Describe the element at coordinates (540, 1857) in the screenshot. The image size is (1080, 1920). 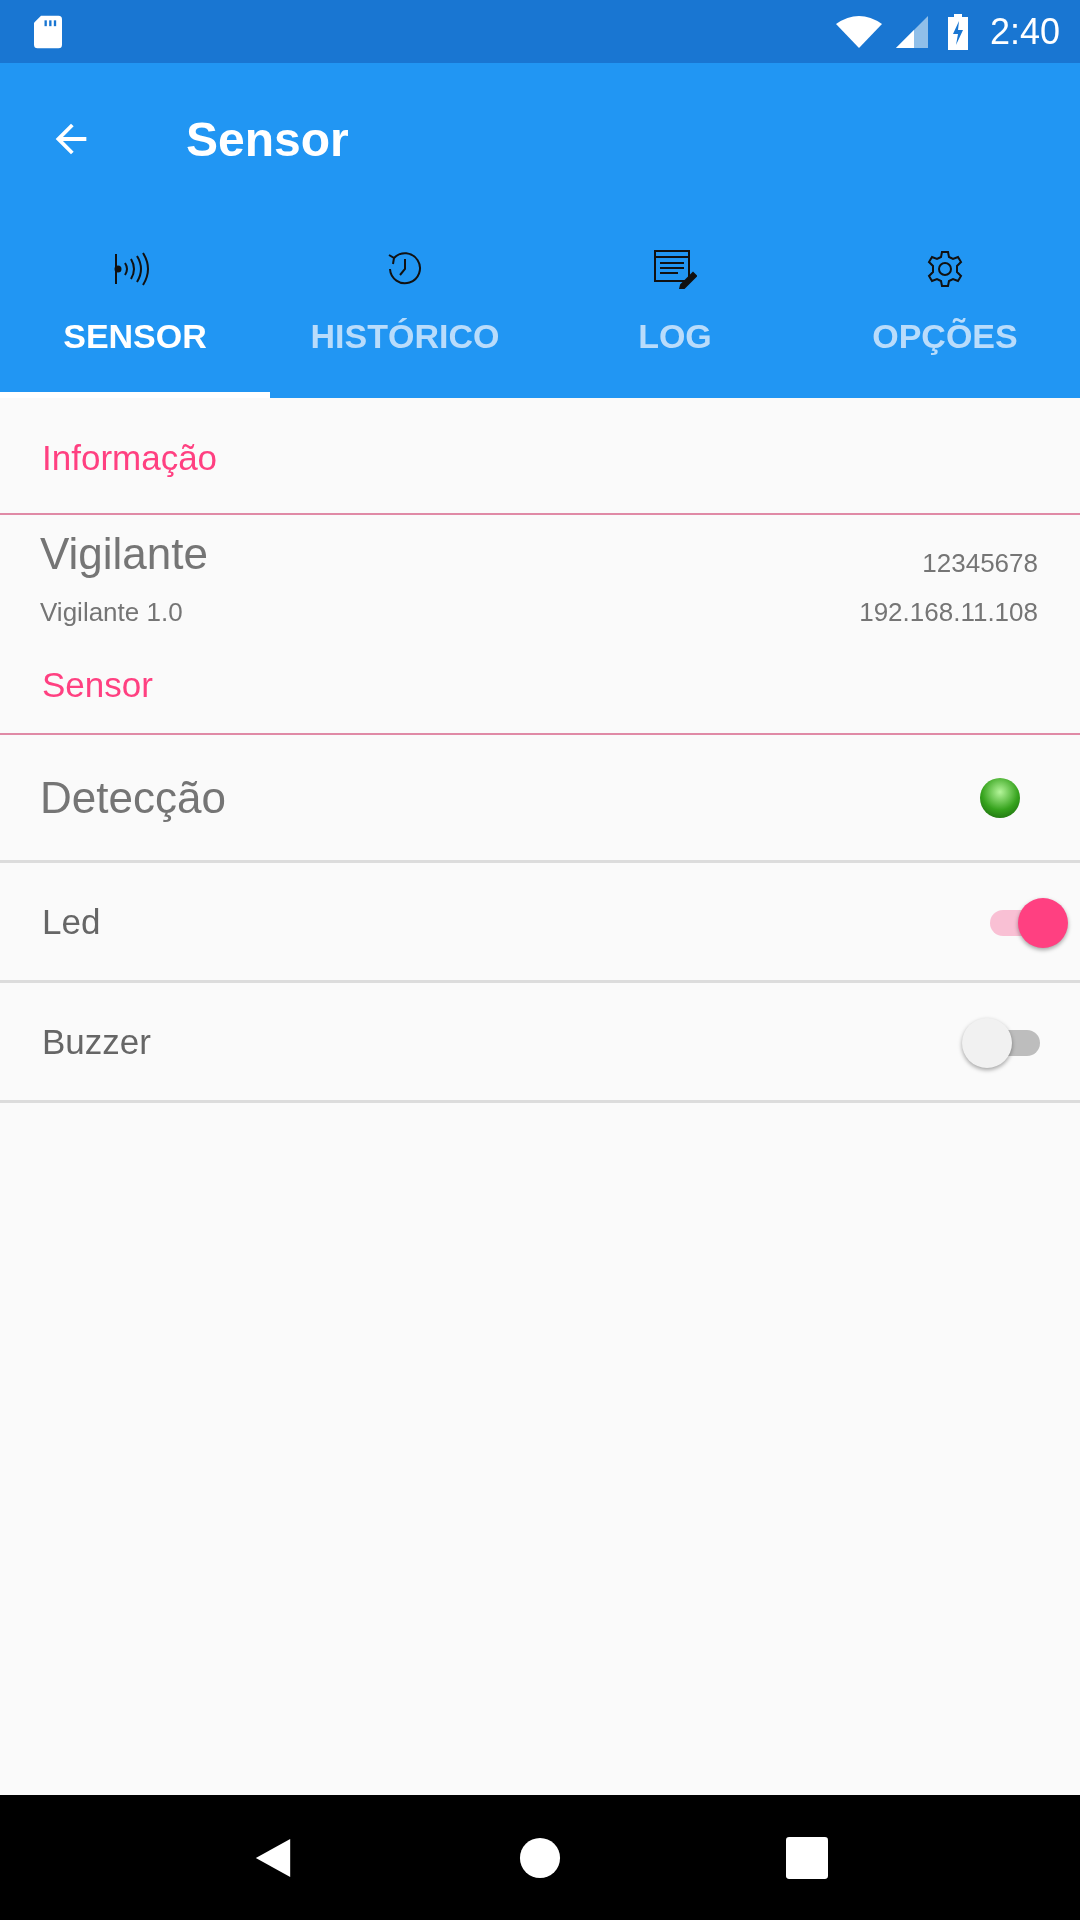
I see `home-circle-icon` at that location.